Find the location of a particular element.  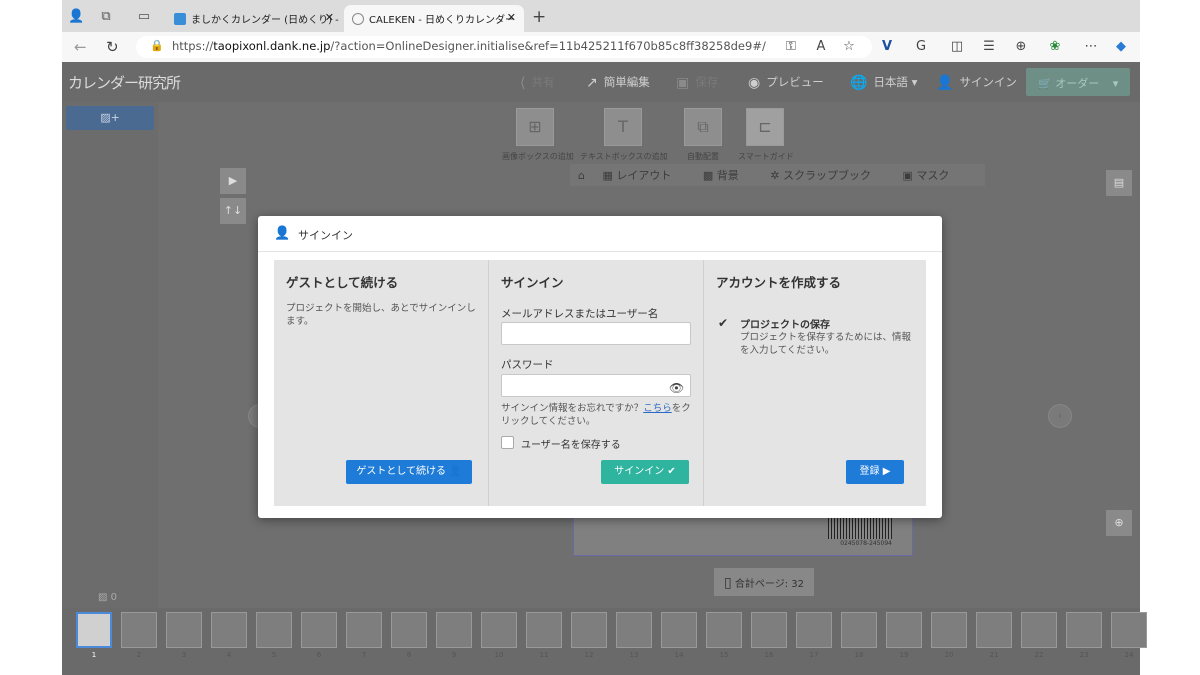

sort-button: ↑↓ is located at coordinates (233, 211).